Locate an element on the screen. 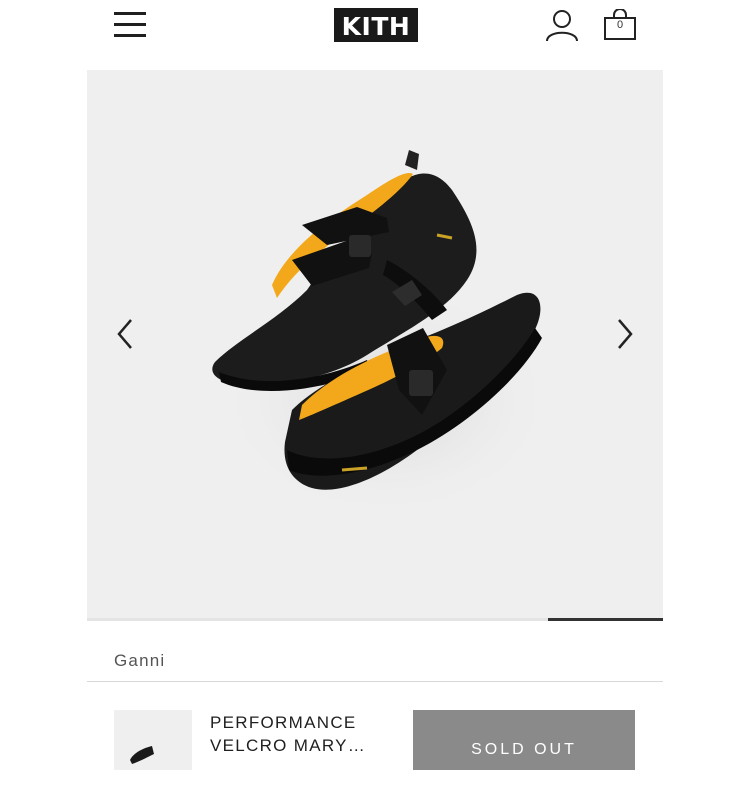  divider is located at coordinates (375, 681).